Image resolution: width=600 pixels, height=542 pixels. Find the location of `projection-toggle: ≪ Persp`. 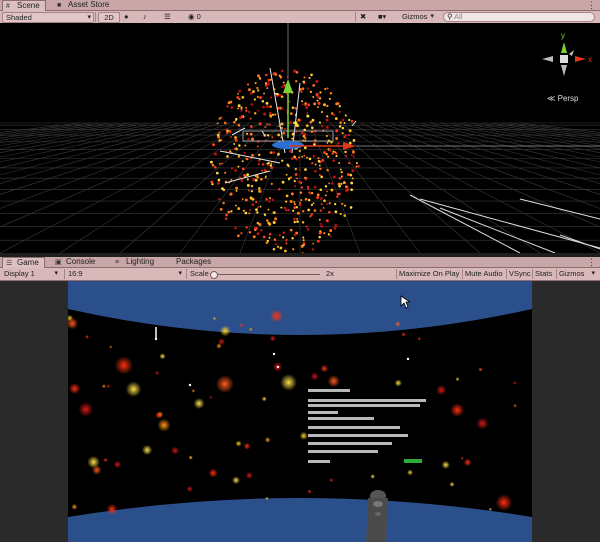

projection-toggle: ≪ Persp is located at coordinates (563, 98).